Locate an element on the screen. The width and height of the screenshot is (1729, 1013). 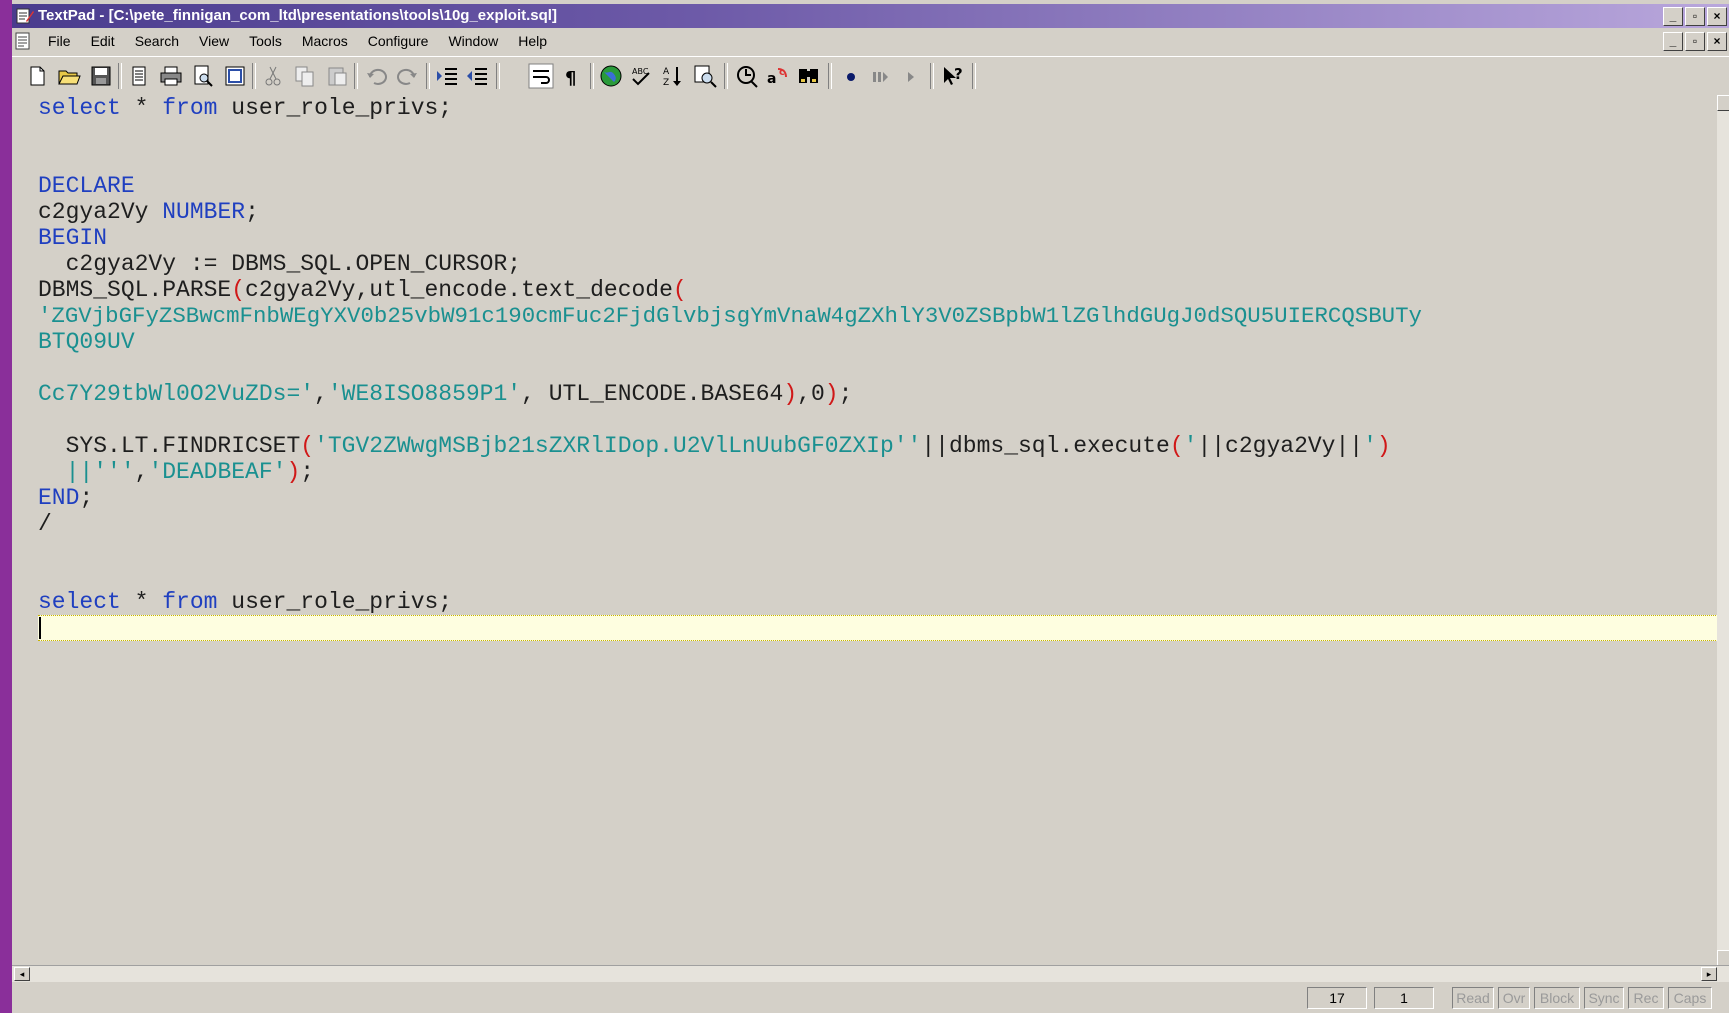
new-file-icon is located at coordinates (37, 76).